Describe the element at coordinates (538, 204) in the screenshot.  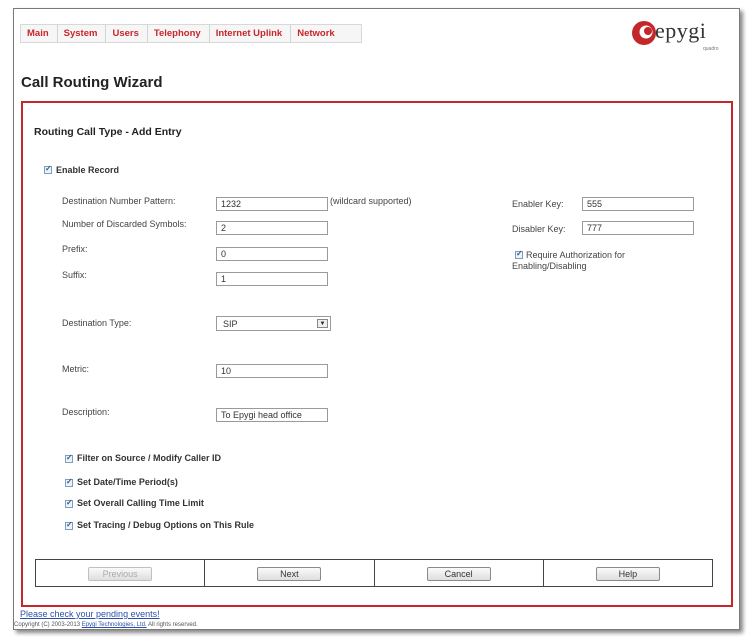
I see `enabler-key-label: Enabler Key:` at that location.